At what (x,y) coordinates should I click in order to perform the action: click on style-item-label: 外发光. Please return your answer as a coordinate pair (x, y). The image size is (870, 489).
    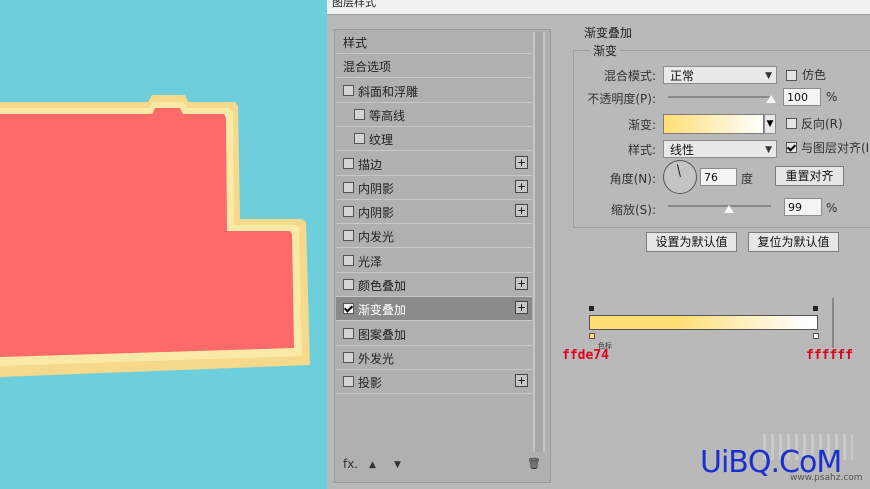
    Looking at the image, I should click on (376, 358).